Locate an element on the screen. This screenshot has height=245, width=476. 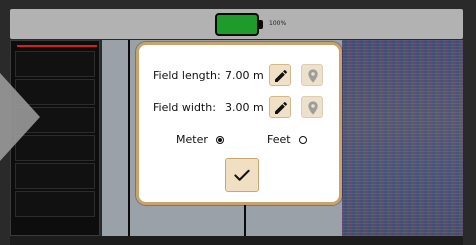
checkmark-icon is located at coordinates (242, 175).